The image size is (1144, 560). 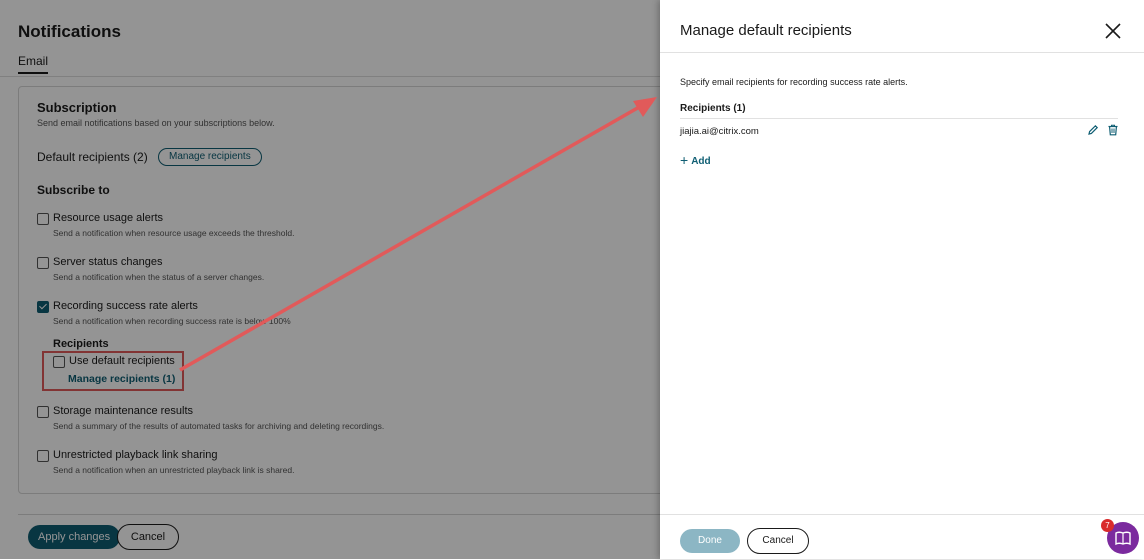 What do you see at coordinates (778, 541) in the screenshot?
I see `panel-cancel-button: Cancel` at bounding box center [778, 541].